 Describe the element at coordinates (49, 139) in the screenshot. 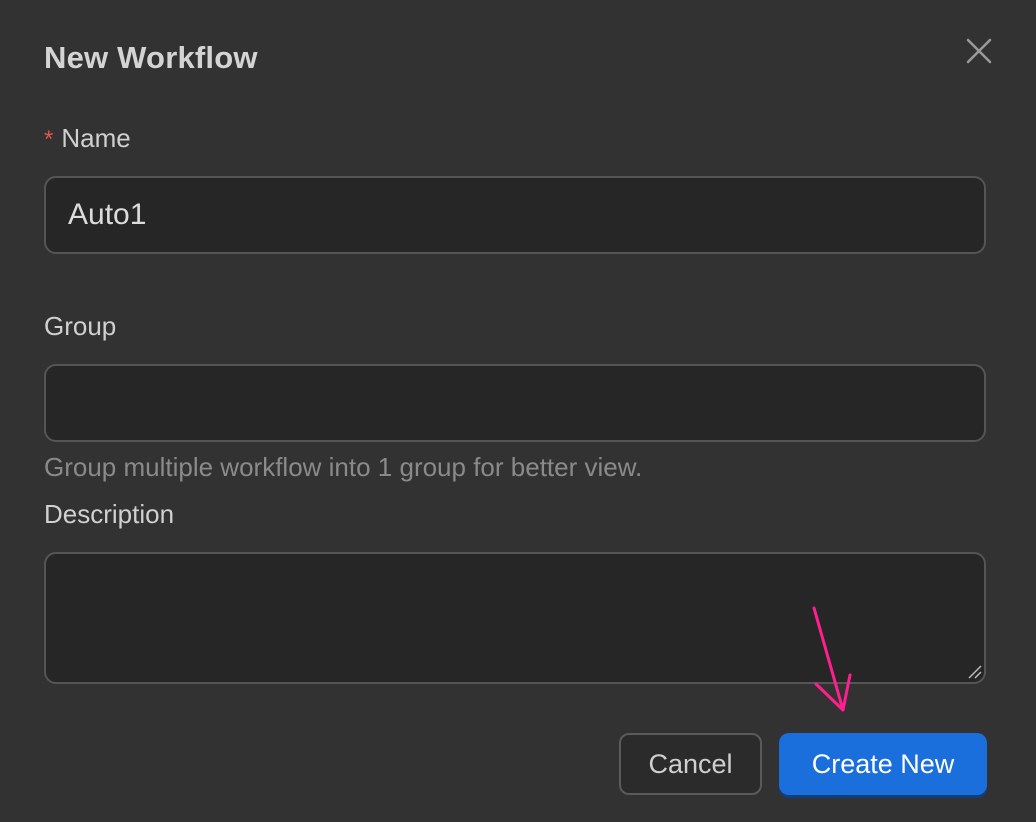

I see `required-mark: *` at that location.